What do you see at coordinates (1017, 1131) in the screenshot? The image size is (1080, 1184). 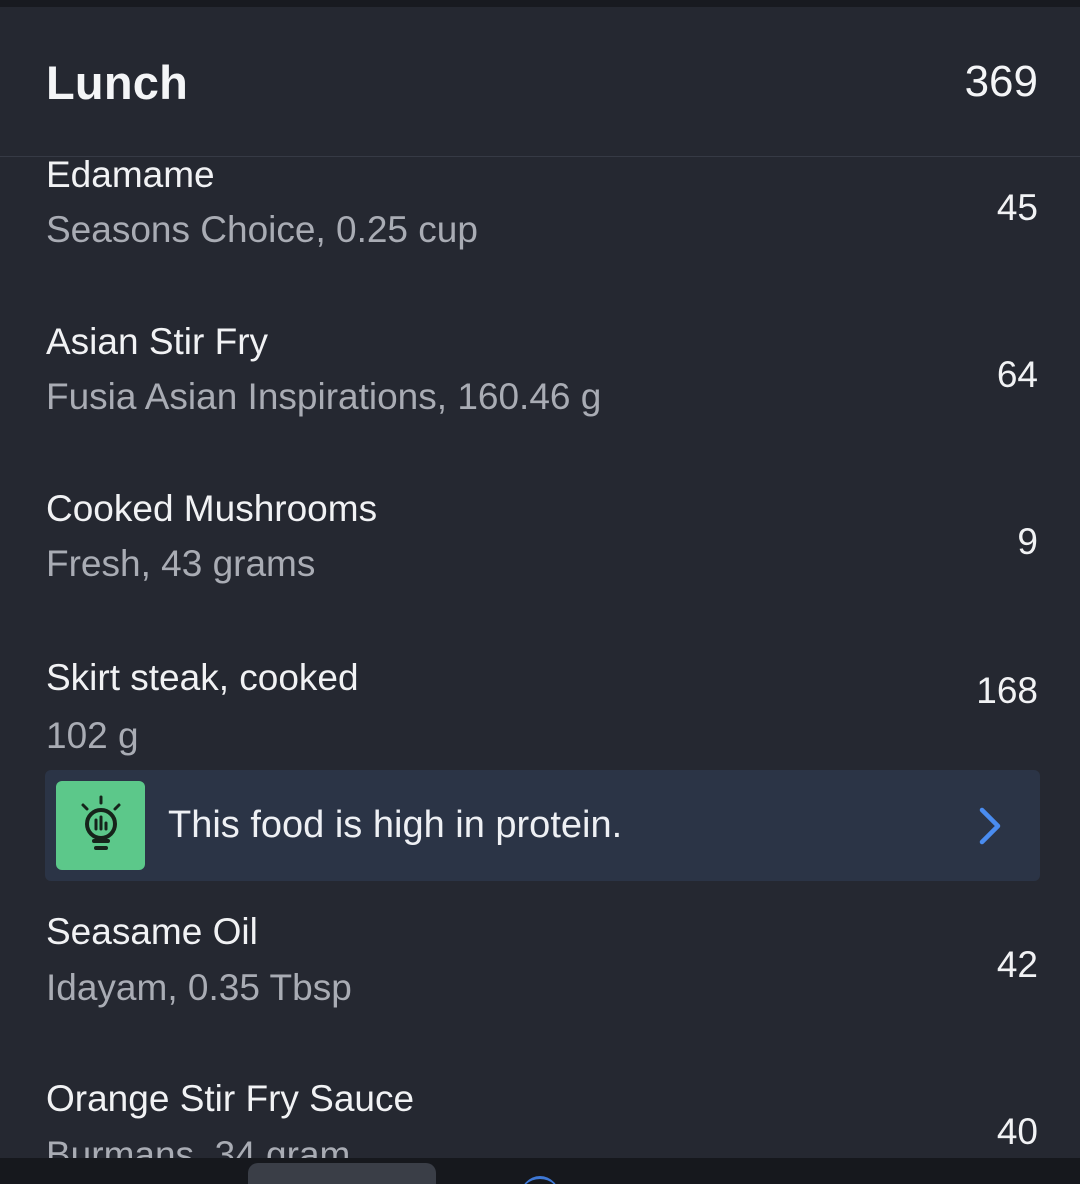 I see `food-calories: 40` at bounding box center [1017, 1131].